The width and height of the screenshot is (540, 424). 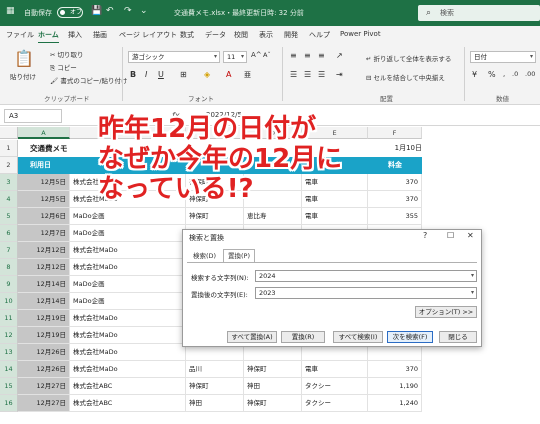 What do you see at coordinates (273, 216) in the screenshot?
I see `cell-to: 恵比寿` at bounding box center [273, 216].